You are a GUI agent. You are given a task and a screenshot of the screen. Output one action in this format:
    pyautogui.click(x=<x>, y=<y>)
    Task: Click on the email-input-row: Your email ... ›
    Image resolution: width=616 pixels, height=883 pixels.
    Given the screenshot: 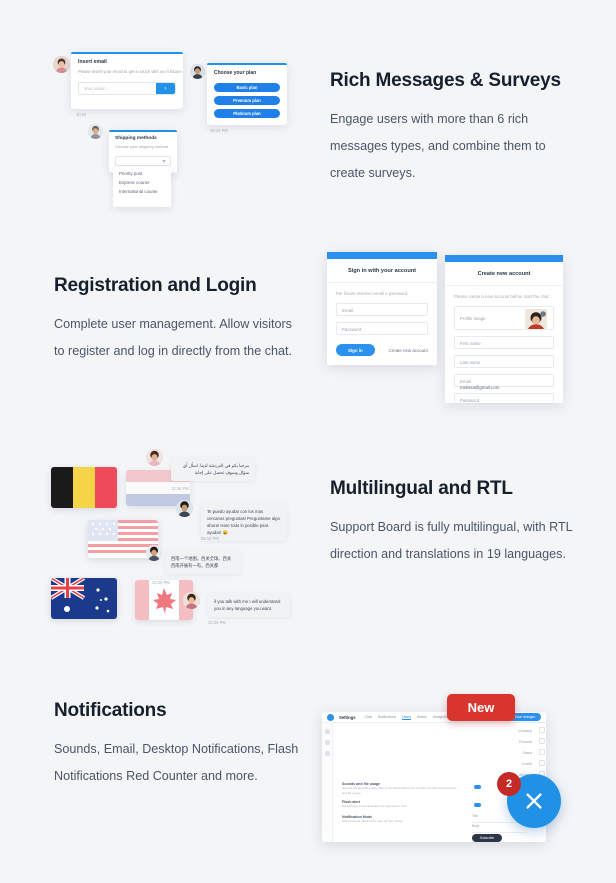 What is the action you would take?
    pyautogui.click(x=127, y=88)
    